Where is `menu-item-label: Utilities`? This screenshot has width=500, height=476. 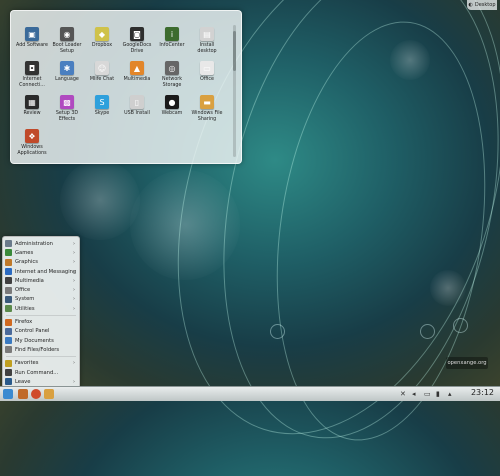 menu-item-label: Utilities is located at coordinates (25, 308).